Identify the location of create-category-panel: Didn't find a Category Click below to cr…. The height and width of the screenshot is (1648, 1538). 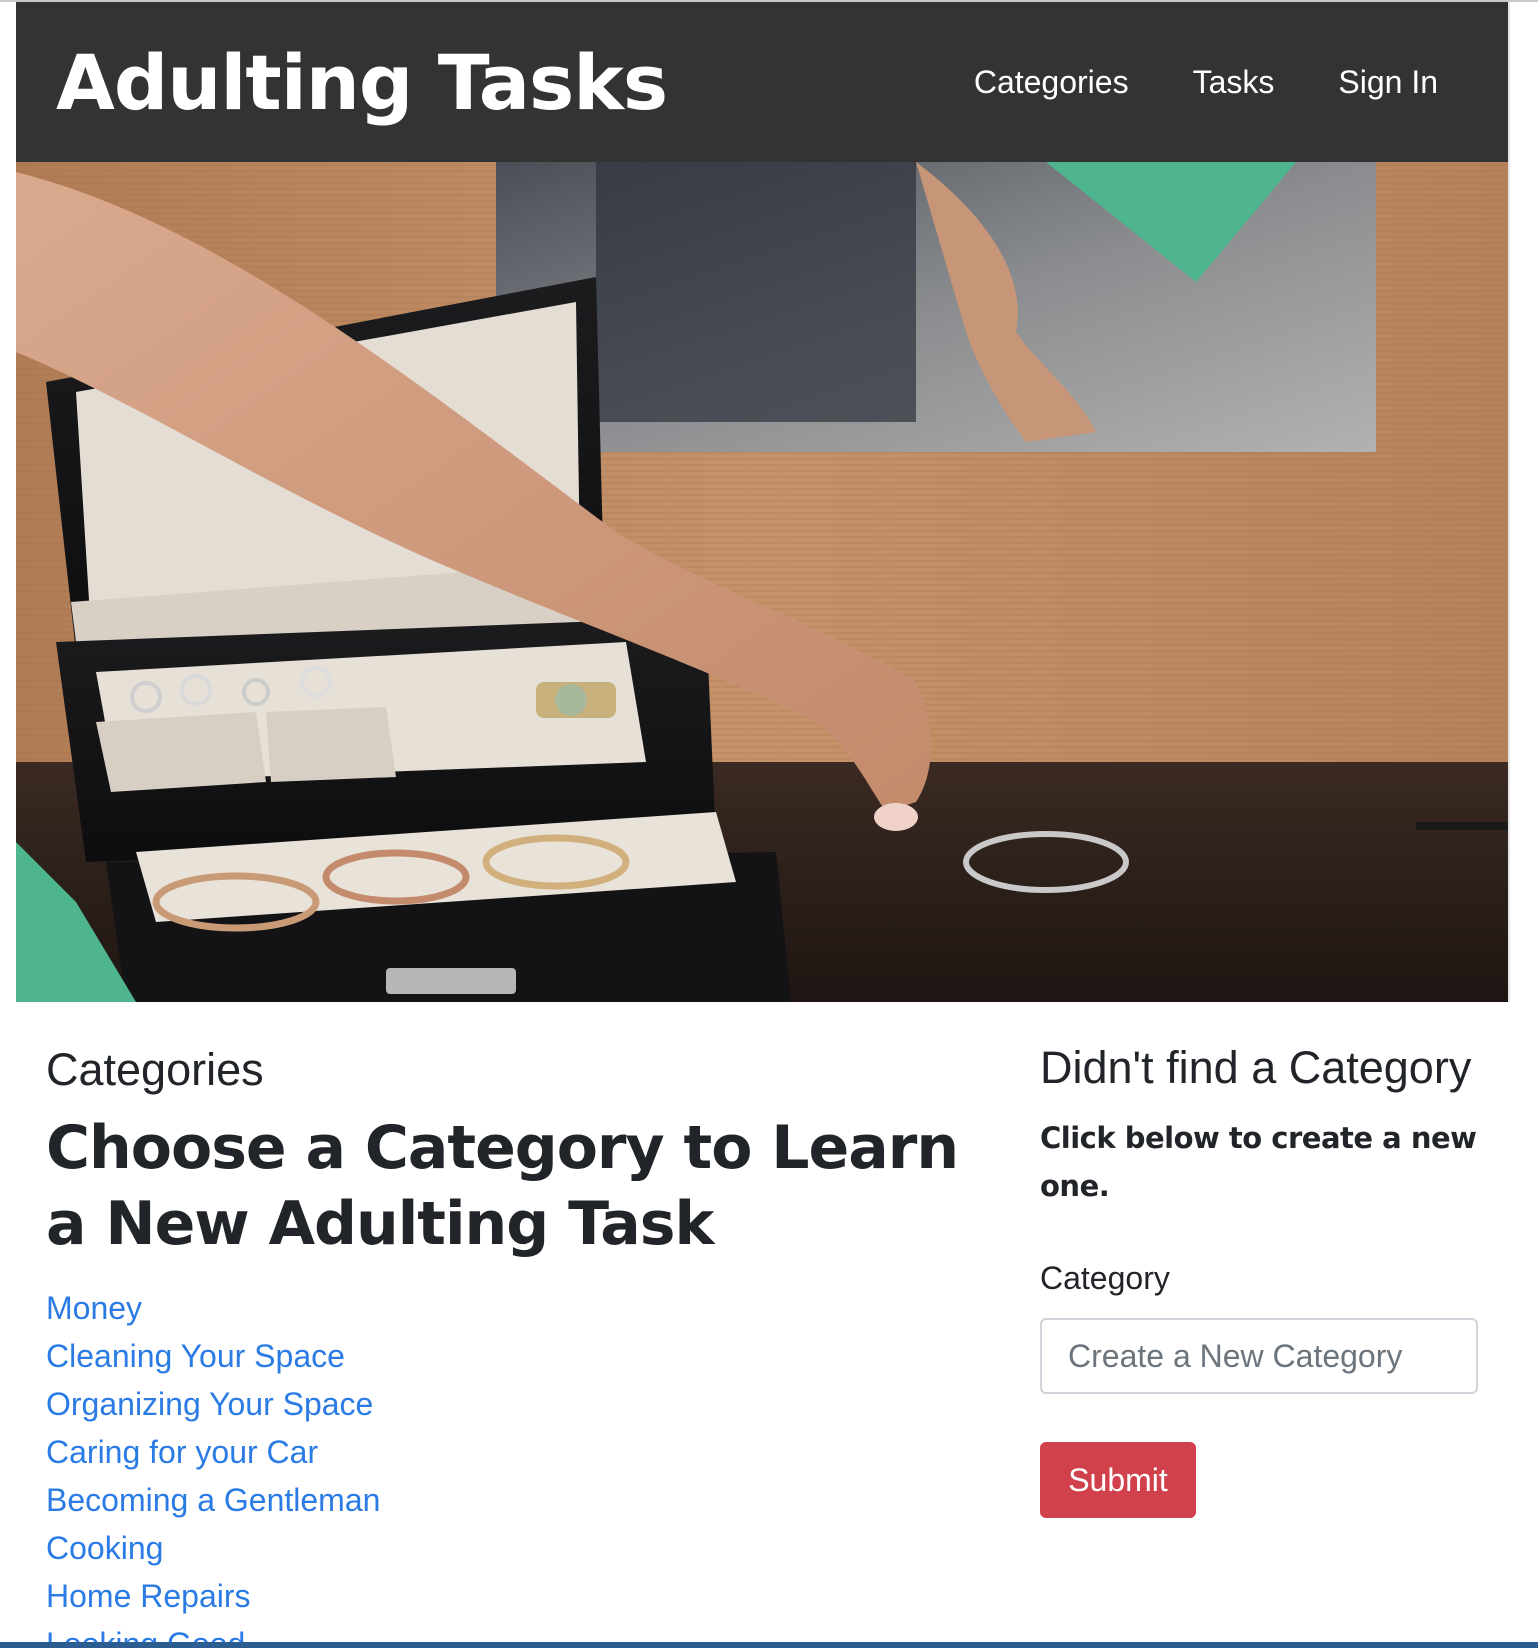
(1260, 1279).